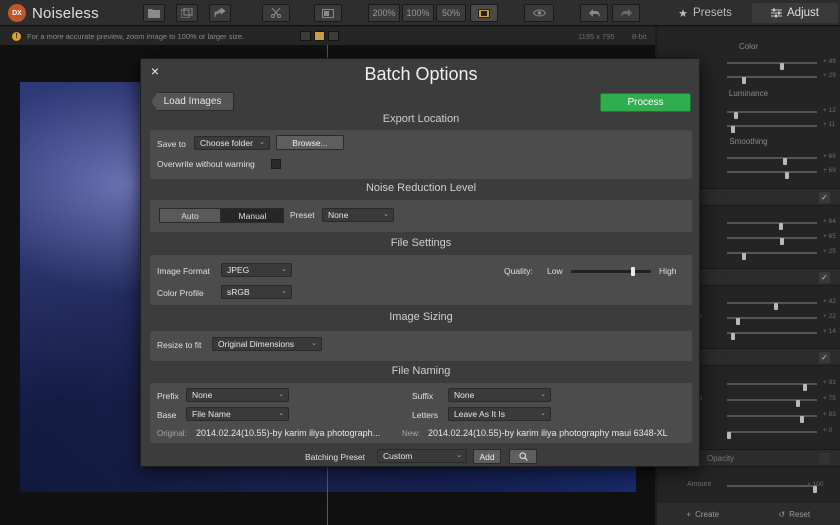 The width and height of the screenshot is (840, 525). Describe the element at coordinates (539, 13) in the screenshot. I see `preview-toggle-button` at that location.